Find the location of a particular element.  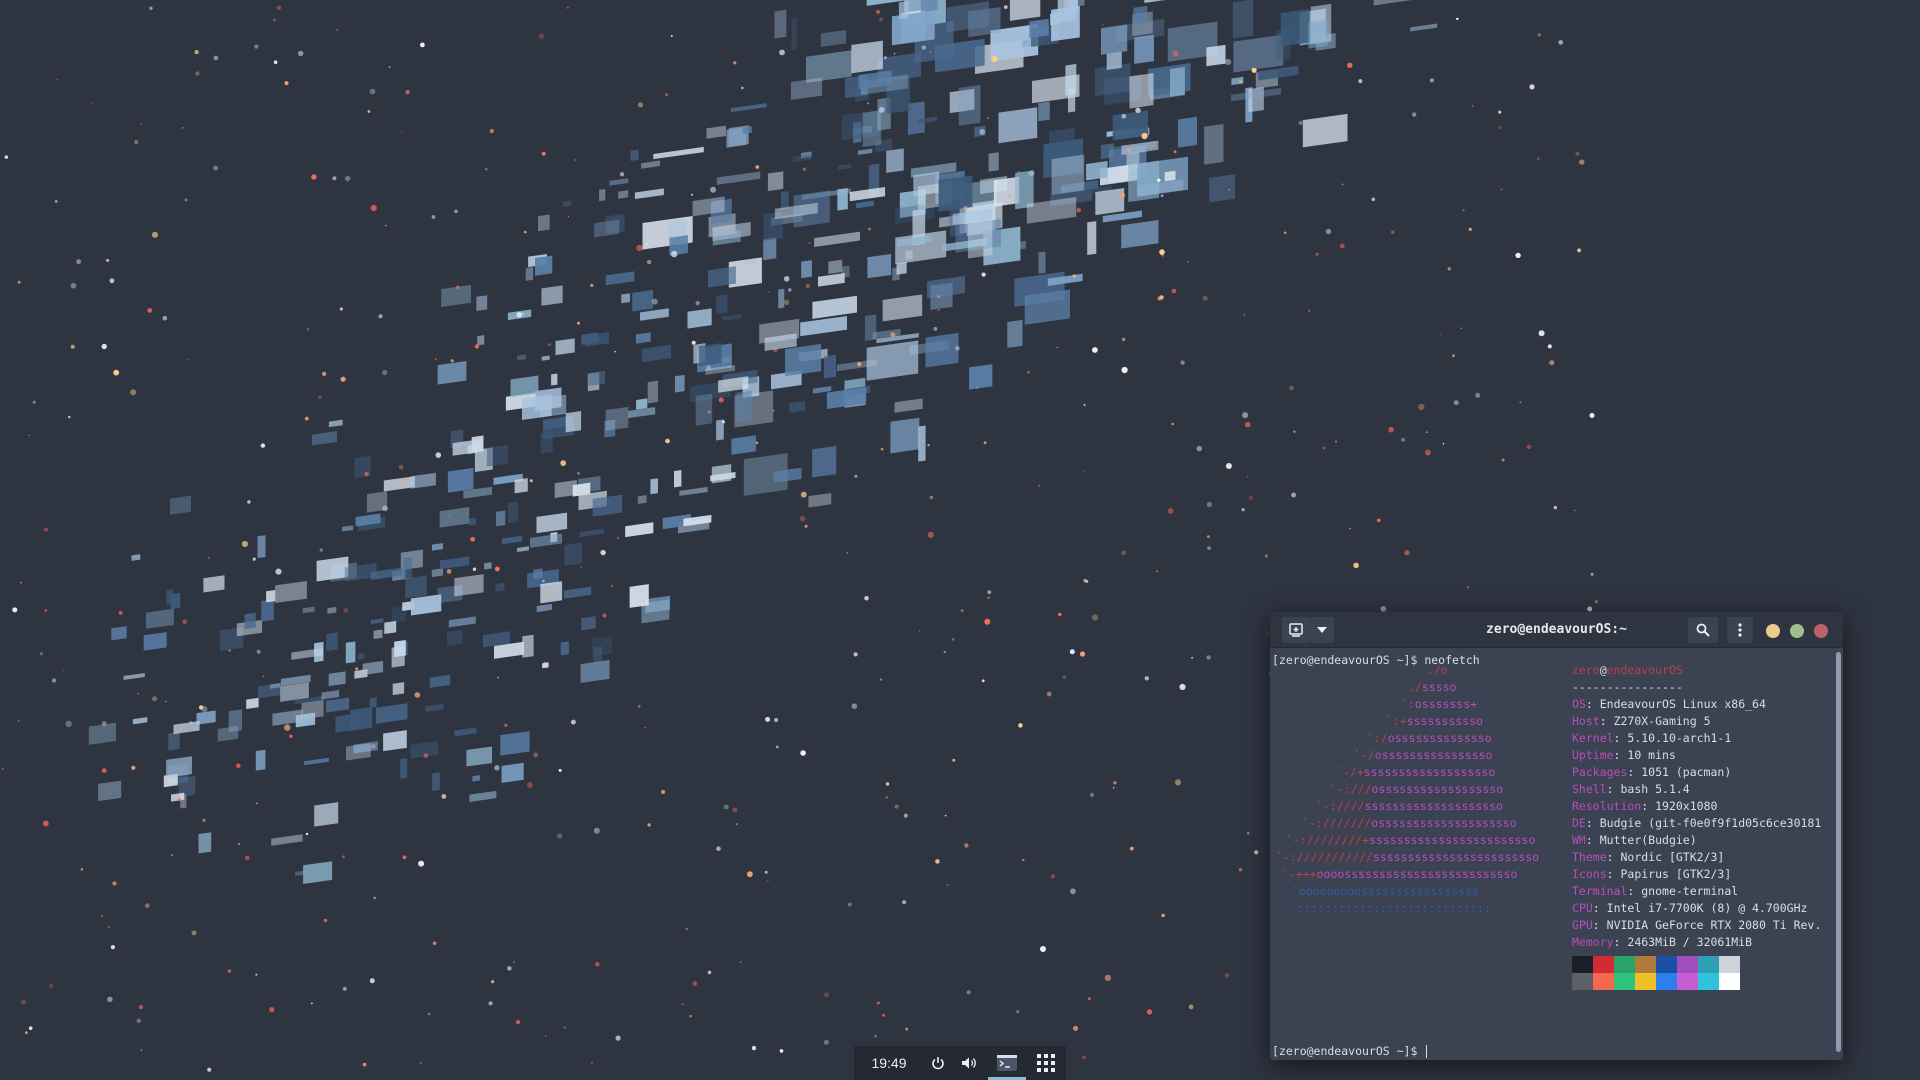

info-row: Theme: Nordic [GTK2/3] is located at coordinates (1648, 857).